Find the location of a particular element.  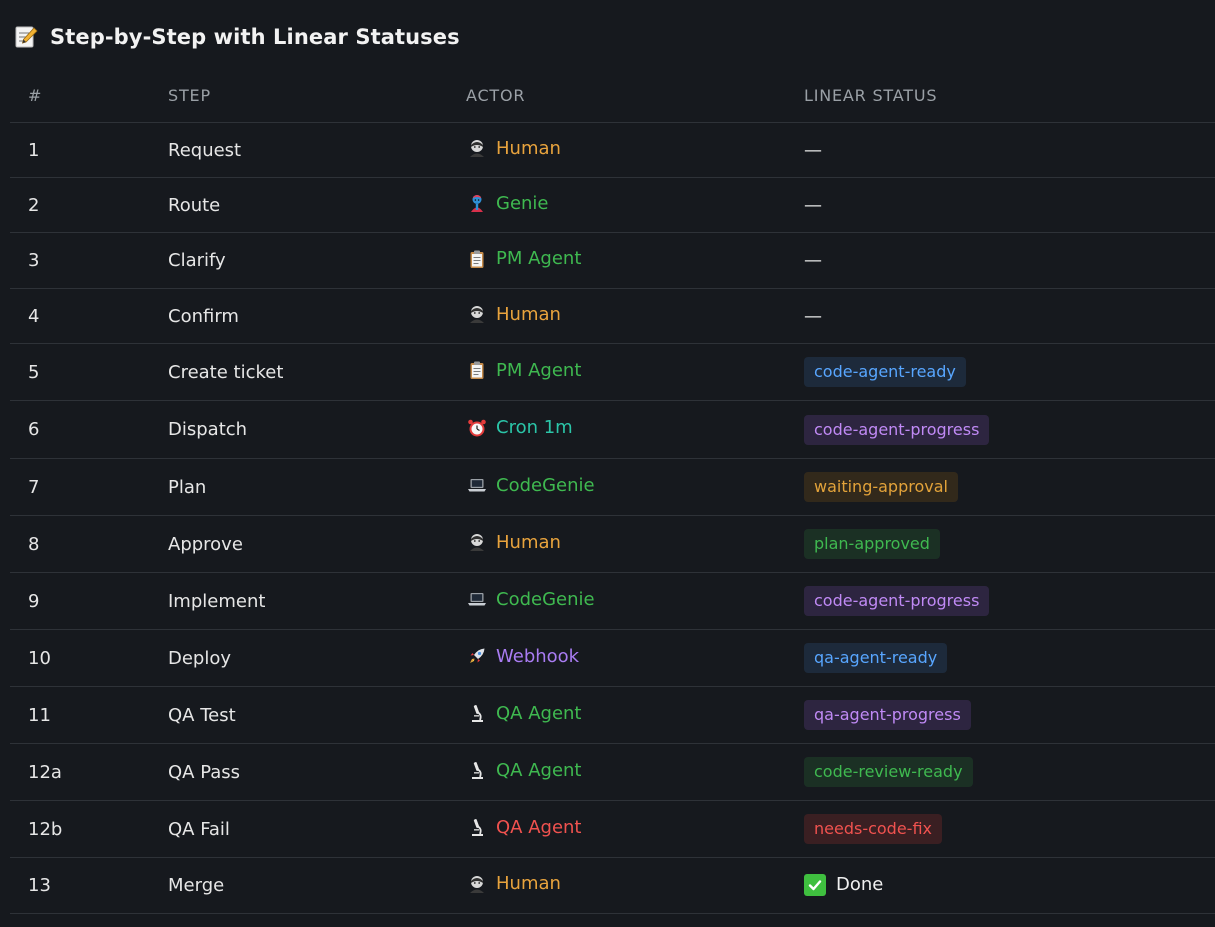

actor-label: QA Agent is located at coordinates (523, 713).